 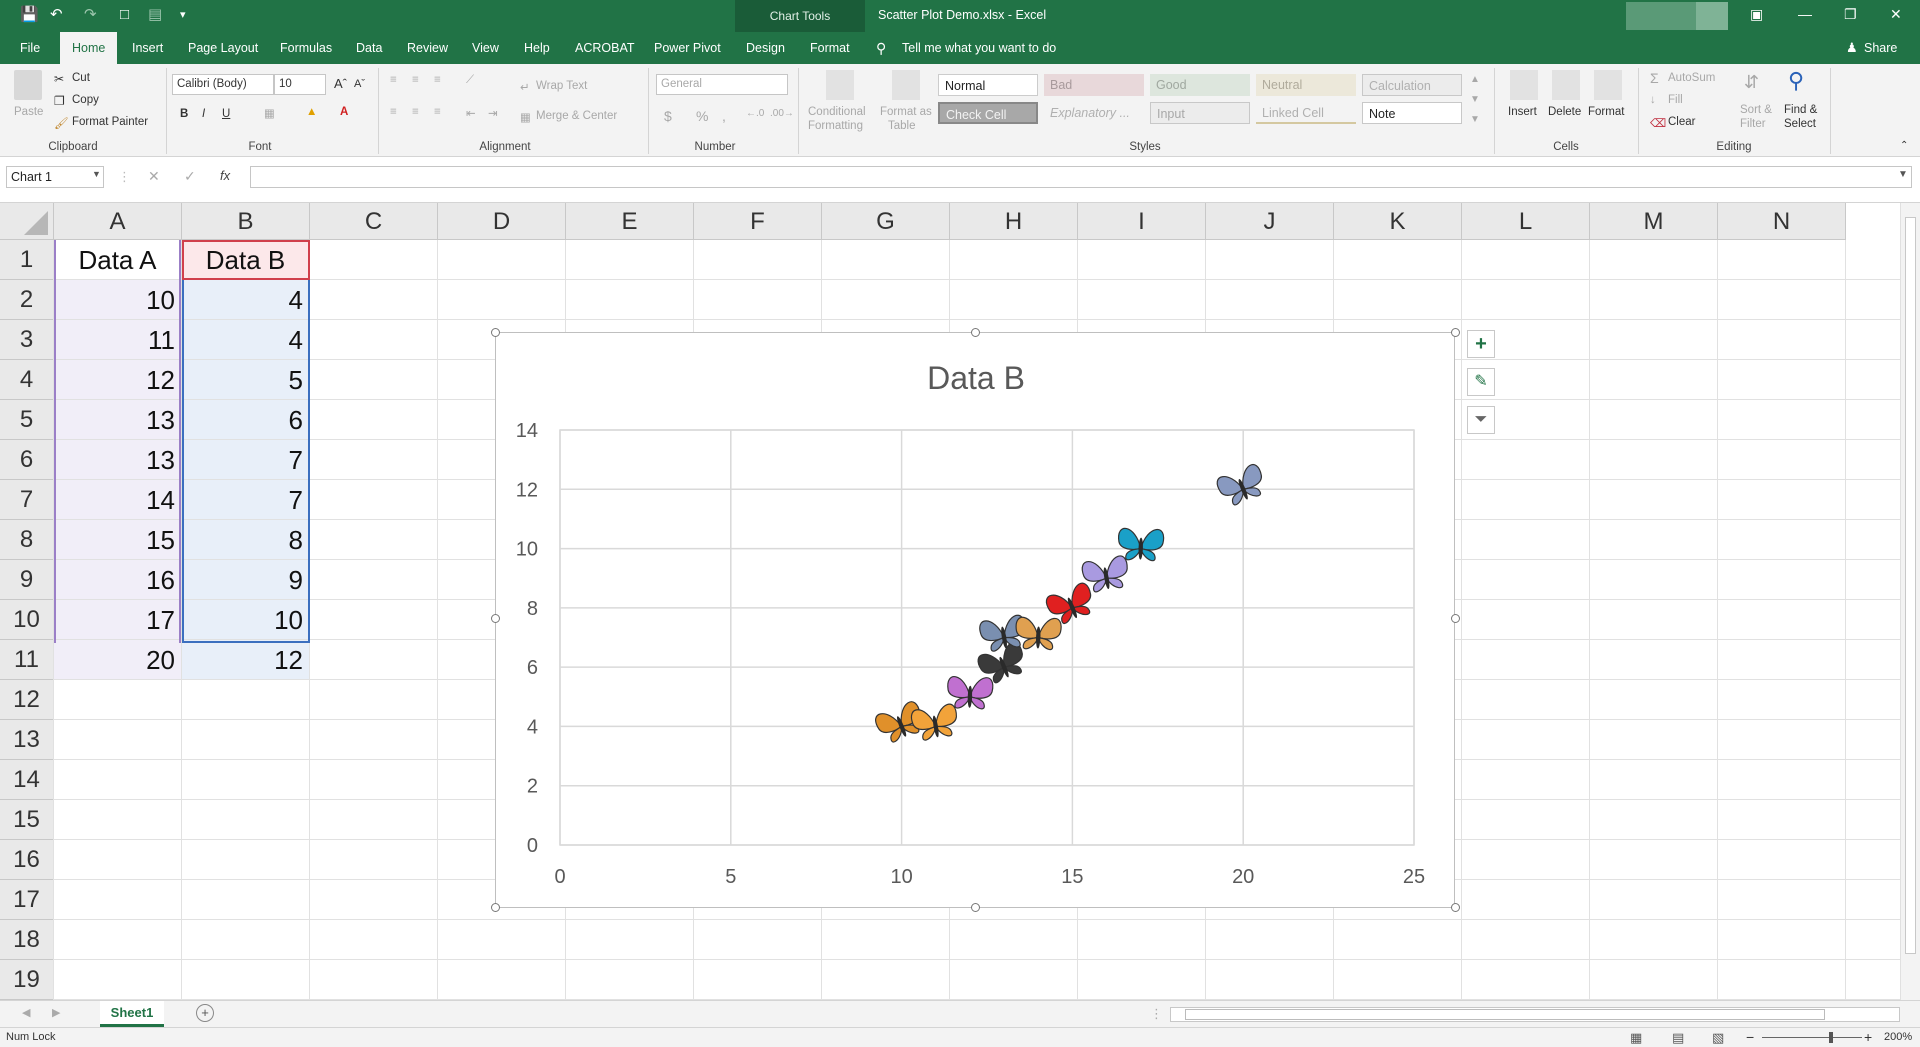 I want to click on row-header-9: 9, so click(x=27, y=580).